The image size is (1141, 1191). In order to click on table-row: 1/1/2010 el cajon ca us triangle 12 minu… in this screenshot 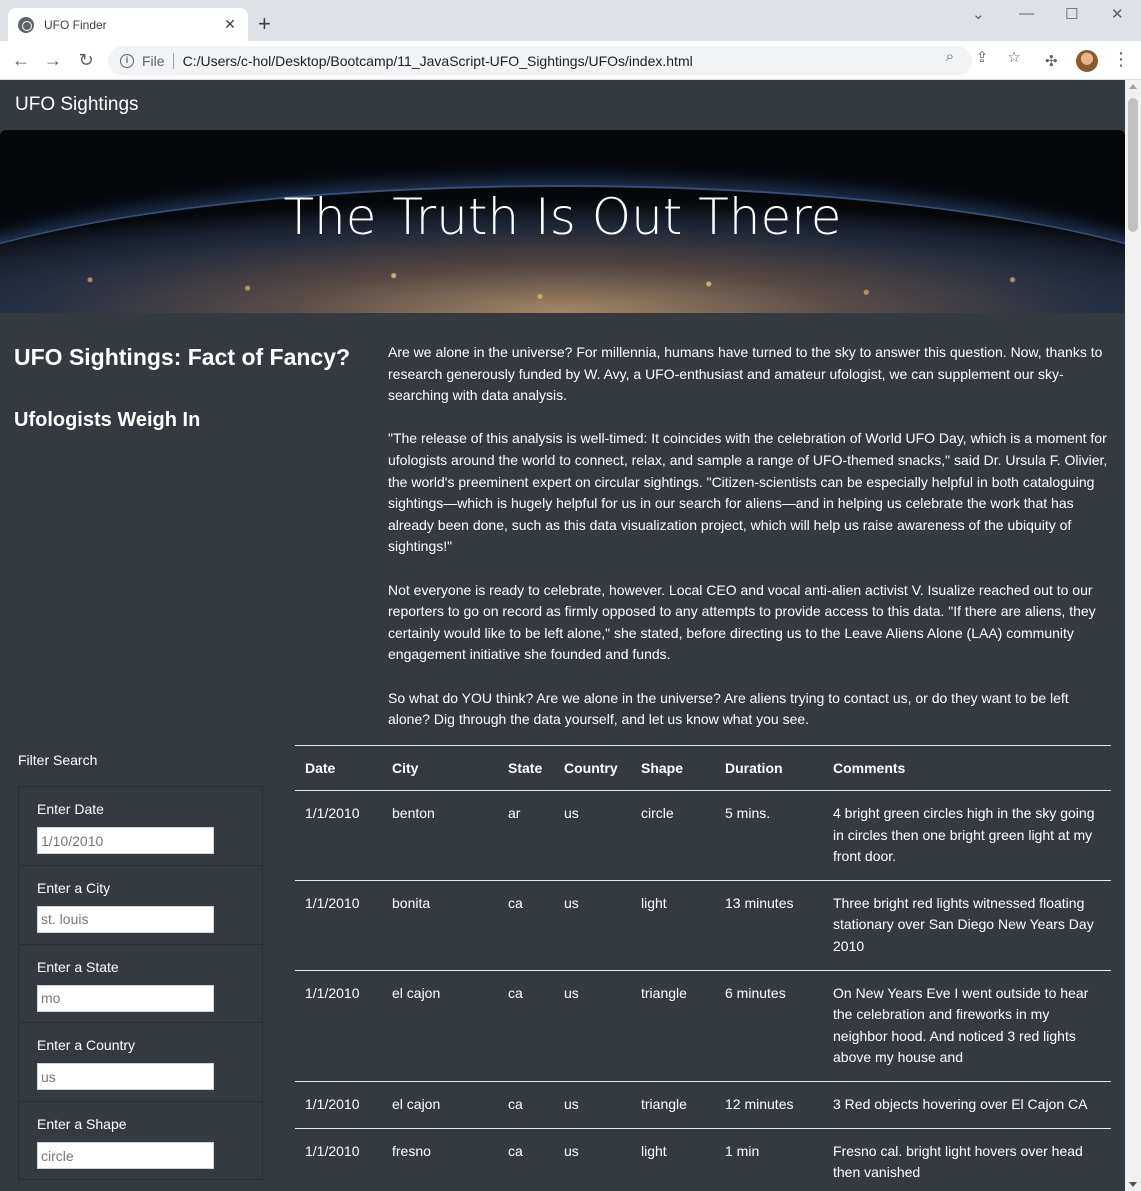, I will do `click(703, 1105)`.